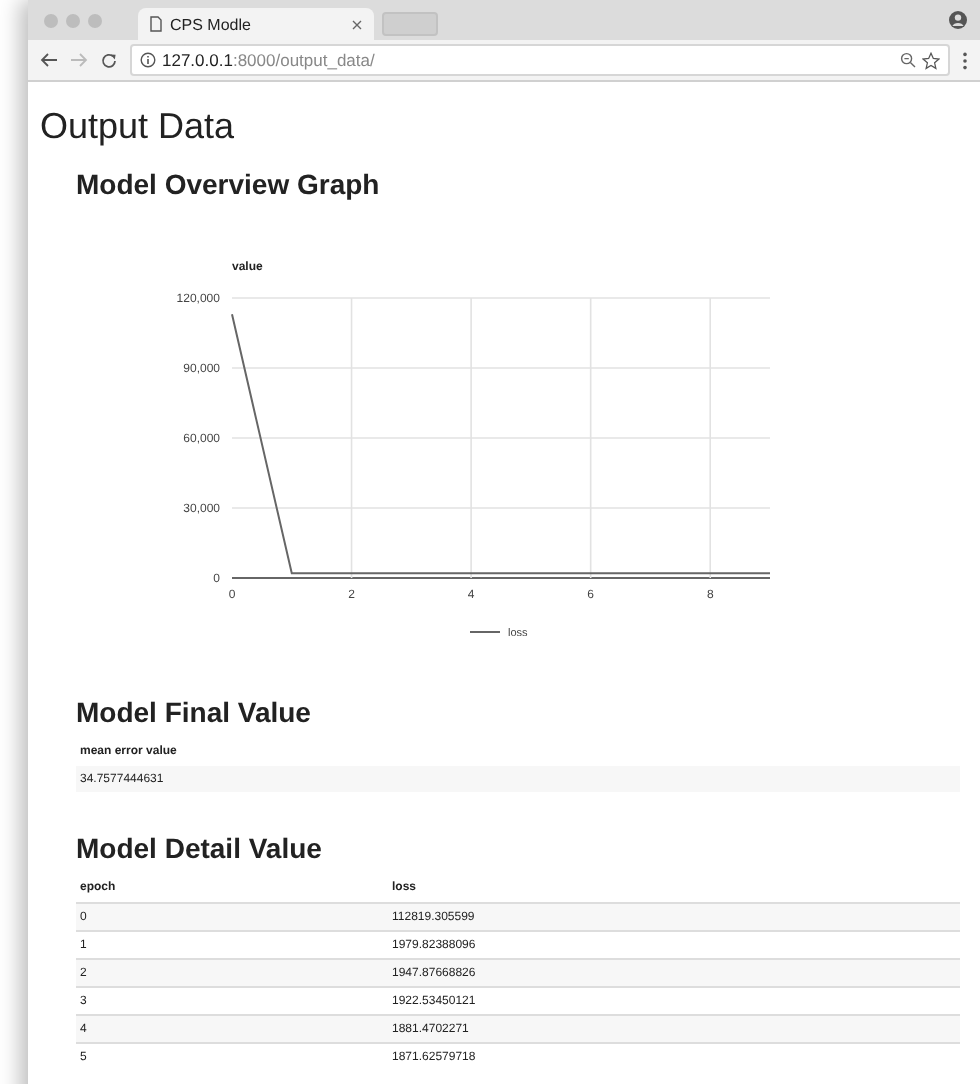  I want to click on section-heading: Model Overview Graph, so click(229, 184).